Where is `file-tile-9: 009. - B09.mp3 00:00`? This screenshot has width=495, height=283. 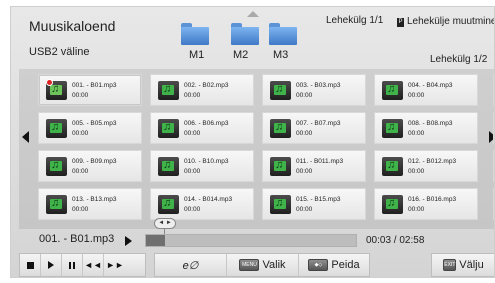
file-tile-9: 009. - B09.mp3 00:00 is located at coordinates (90, 166).